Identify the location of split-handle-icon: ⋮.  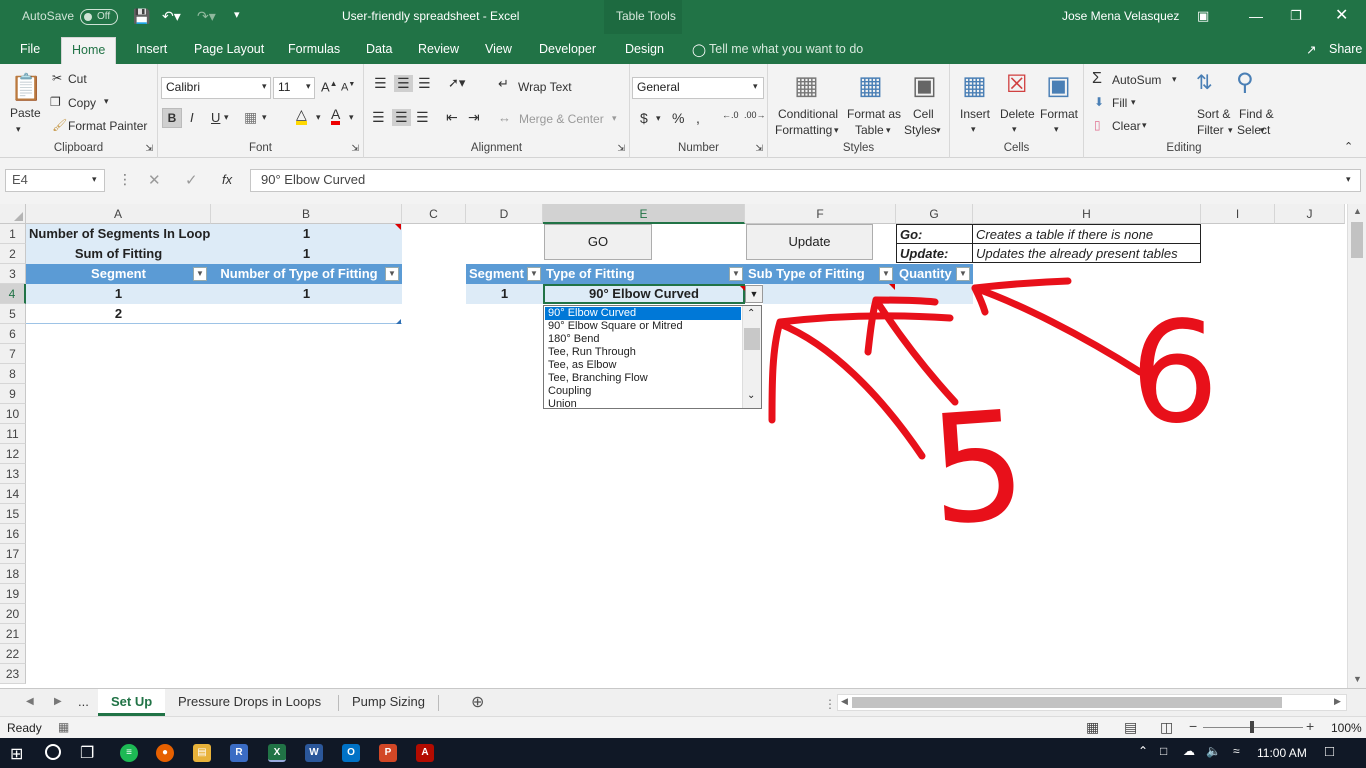
(830, 704).